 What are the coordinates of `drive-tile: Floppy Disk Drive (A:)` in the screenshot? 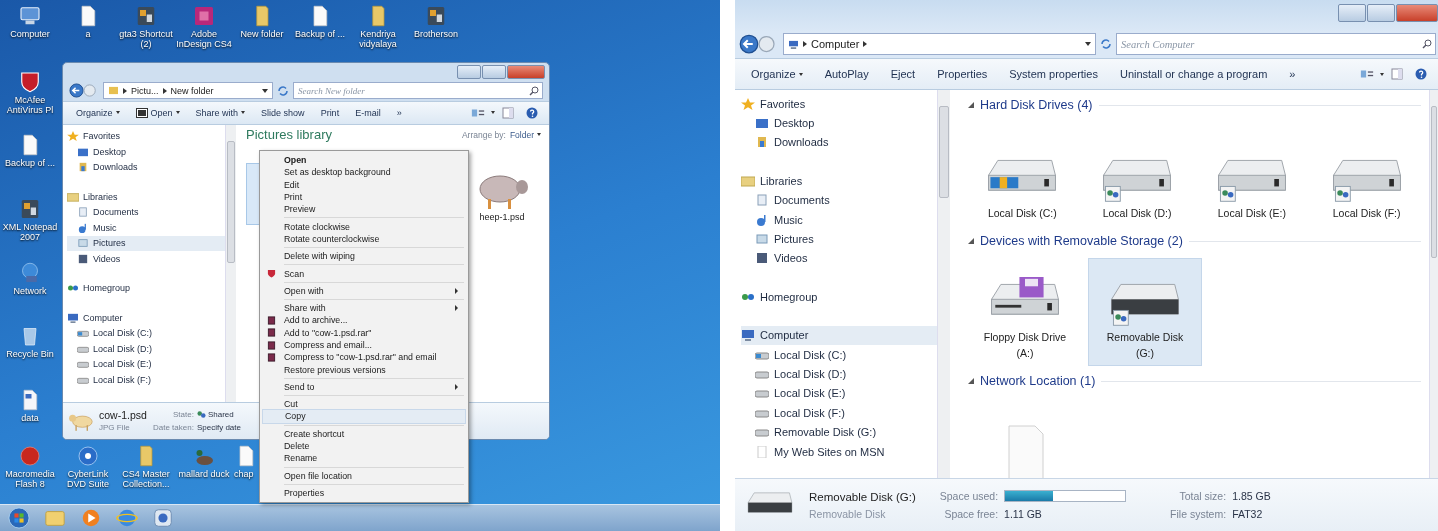 It's located at (1025, 312).